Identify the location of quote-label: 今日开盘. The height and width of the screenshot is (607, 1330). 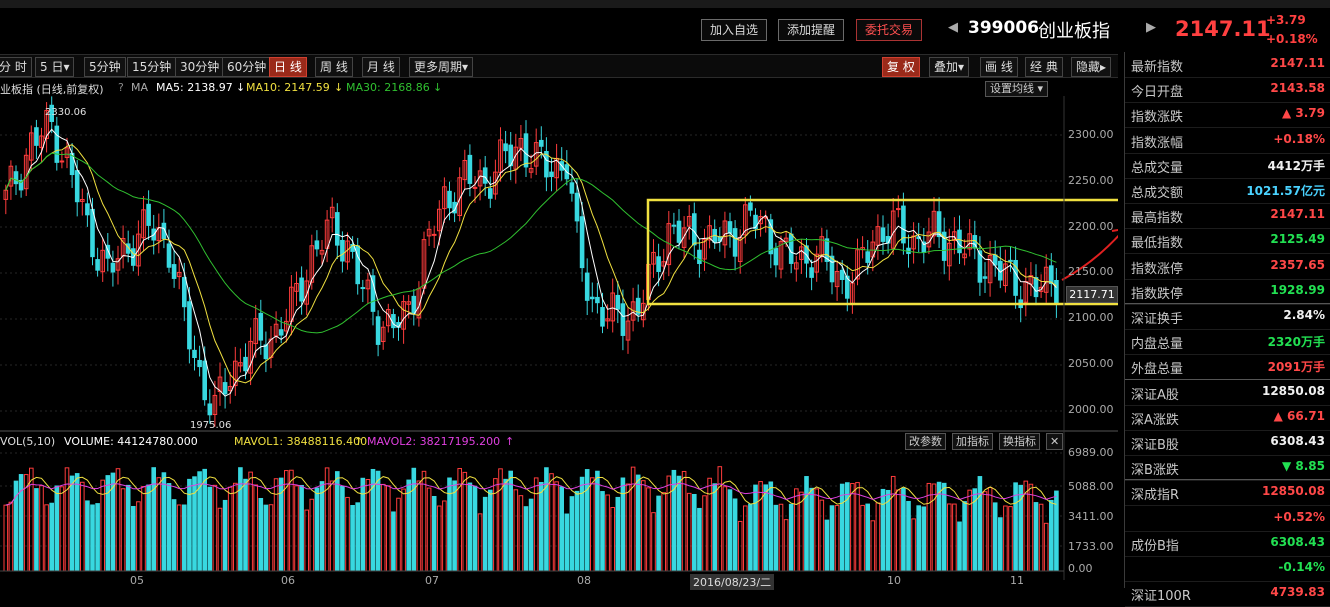
(1157, 93).